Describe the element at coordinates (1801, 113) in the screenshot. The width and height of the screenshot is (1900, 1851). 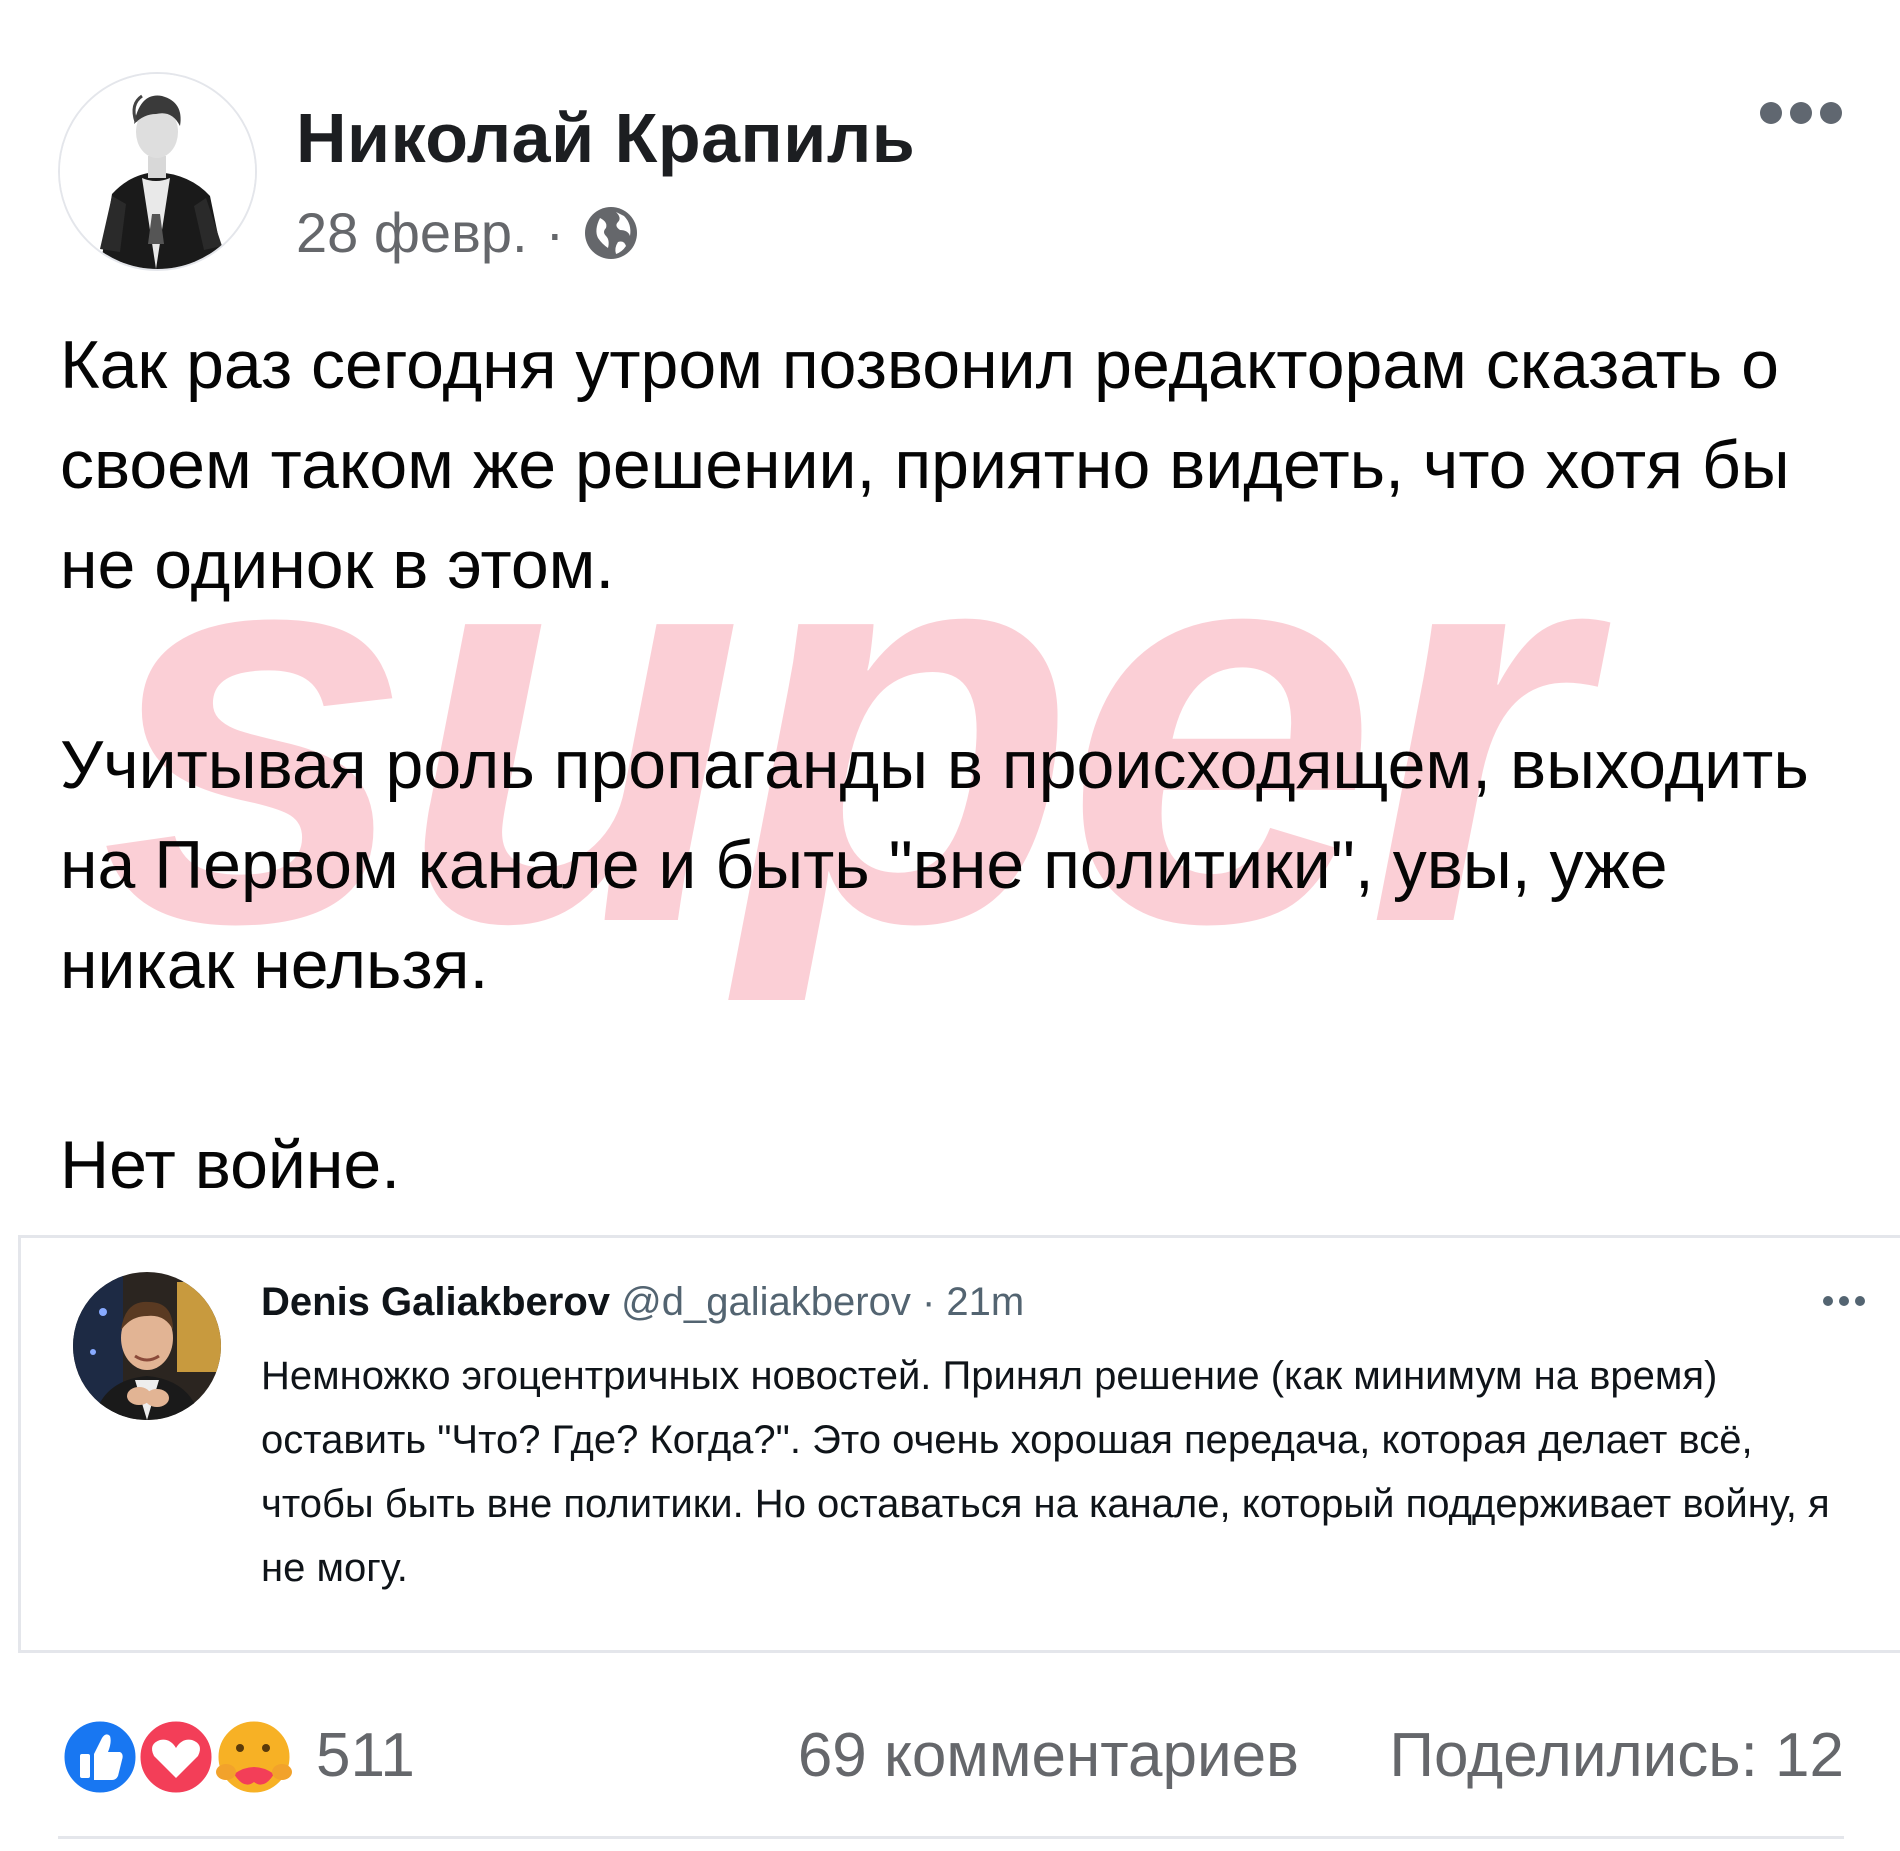
I see `more-options-icon` at that location.